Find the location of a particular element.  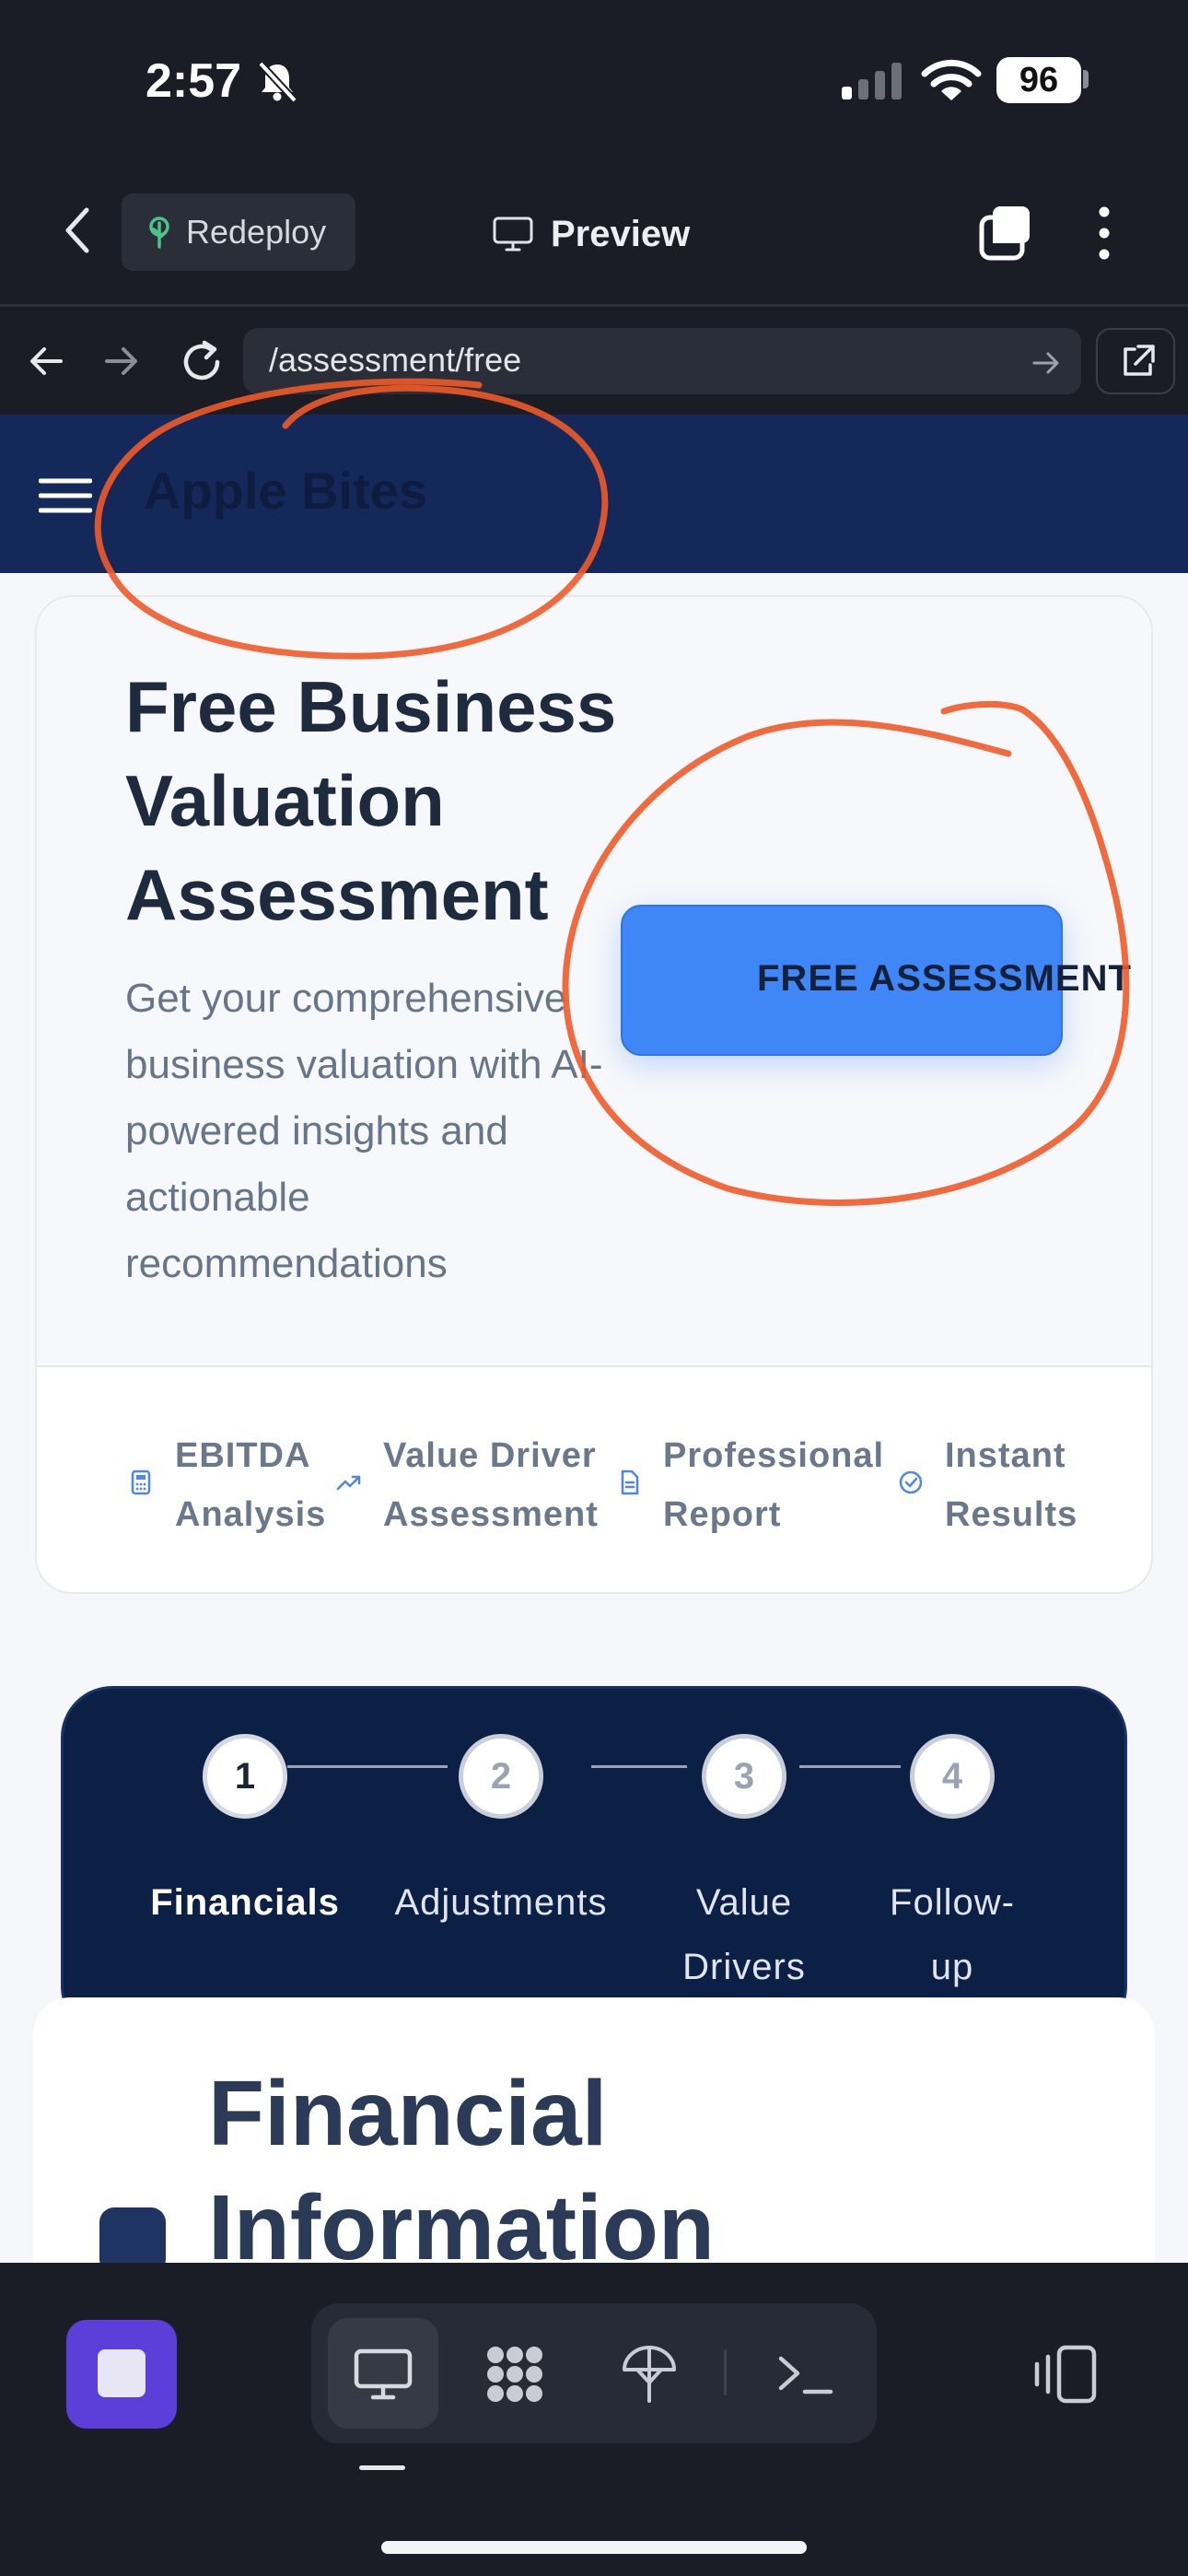

terminal-icon is located at coordinates (806, 2374).